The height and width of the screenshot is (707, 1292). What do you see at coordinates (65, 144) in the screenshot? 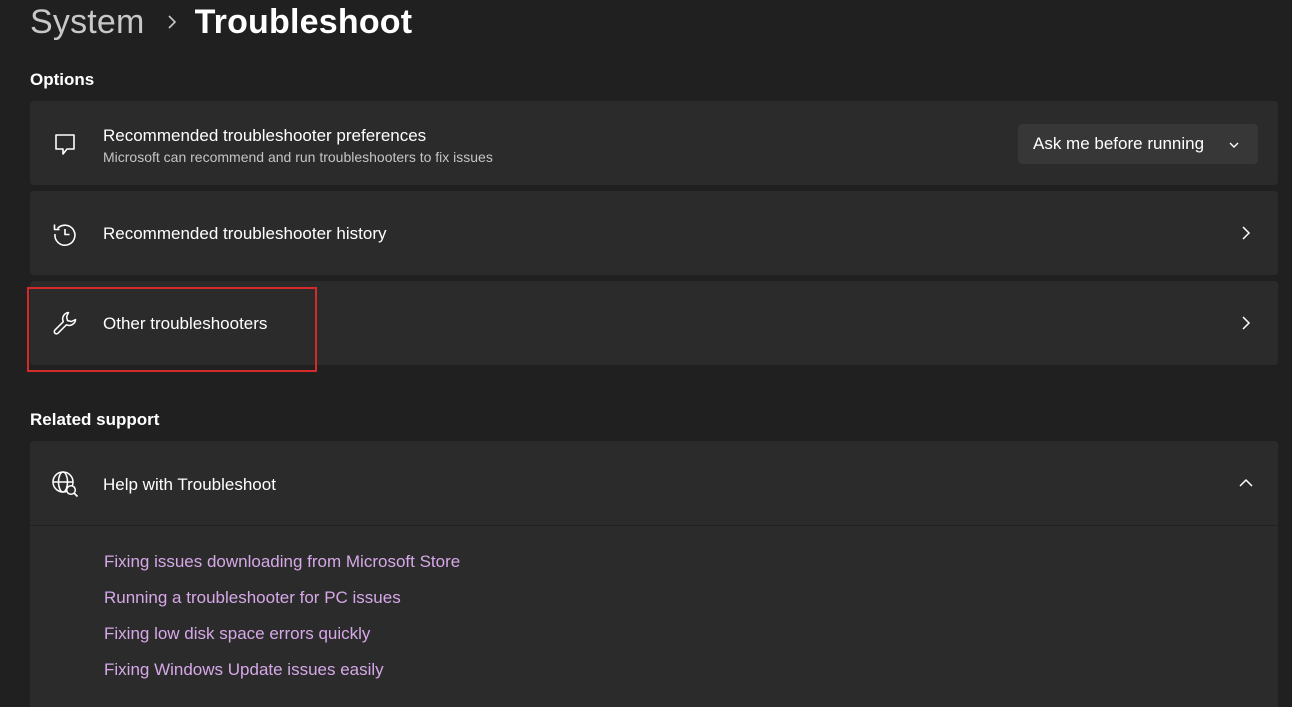
I see `chat-bubble-icon` at bounding box center [65, 144].